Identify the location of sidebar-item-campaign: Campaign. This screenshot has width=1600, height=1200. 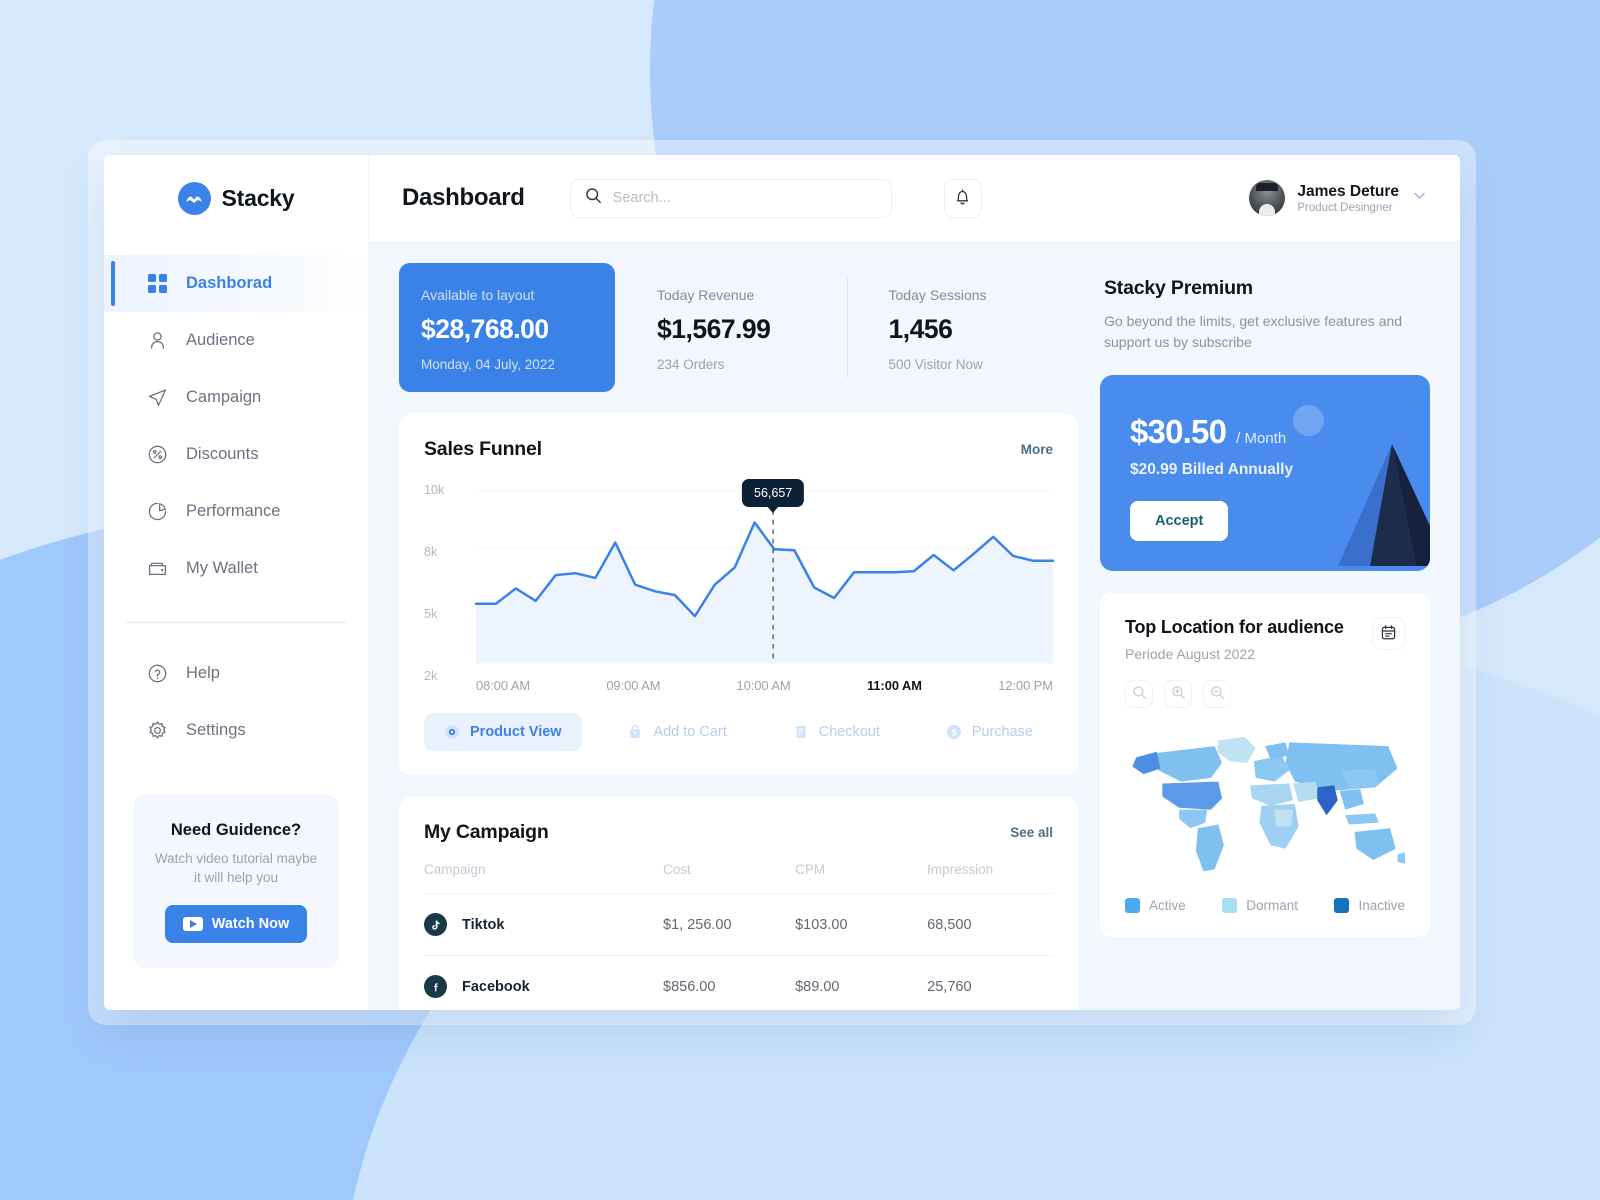
(236, 397).